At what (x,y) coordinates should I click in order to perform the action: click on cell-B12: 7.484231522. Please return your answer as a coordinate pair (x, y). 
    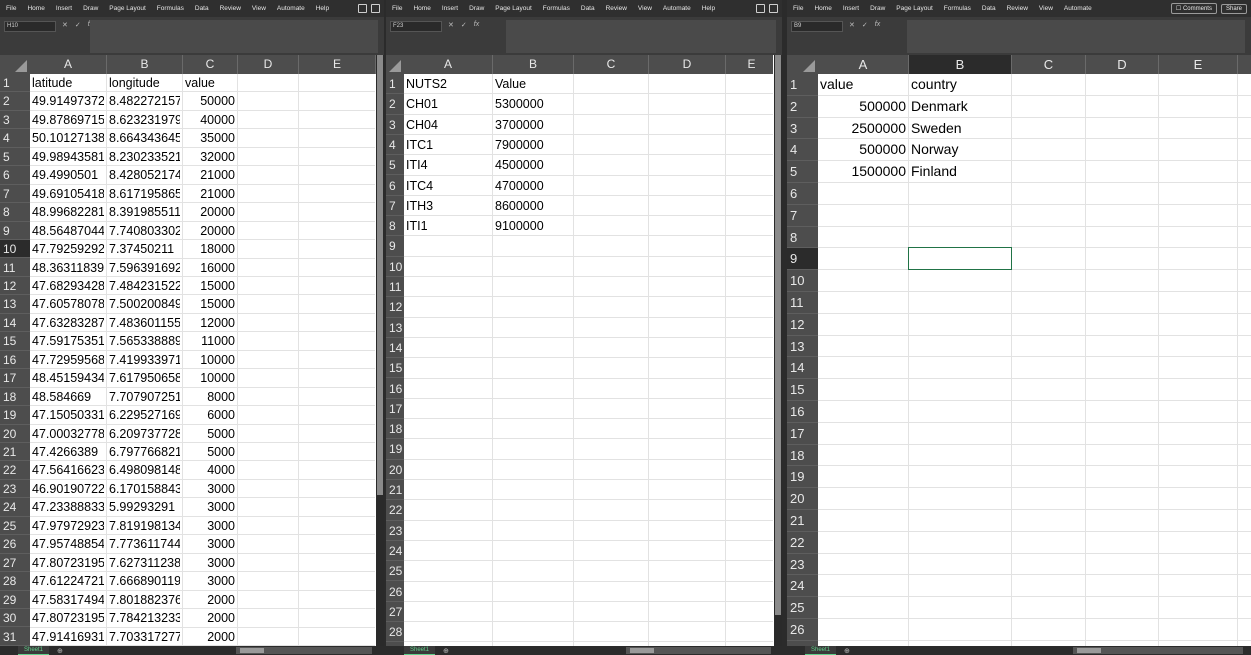
    Looking at the image, I should click on (144, 286).